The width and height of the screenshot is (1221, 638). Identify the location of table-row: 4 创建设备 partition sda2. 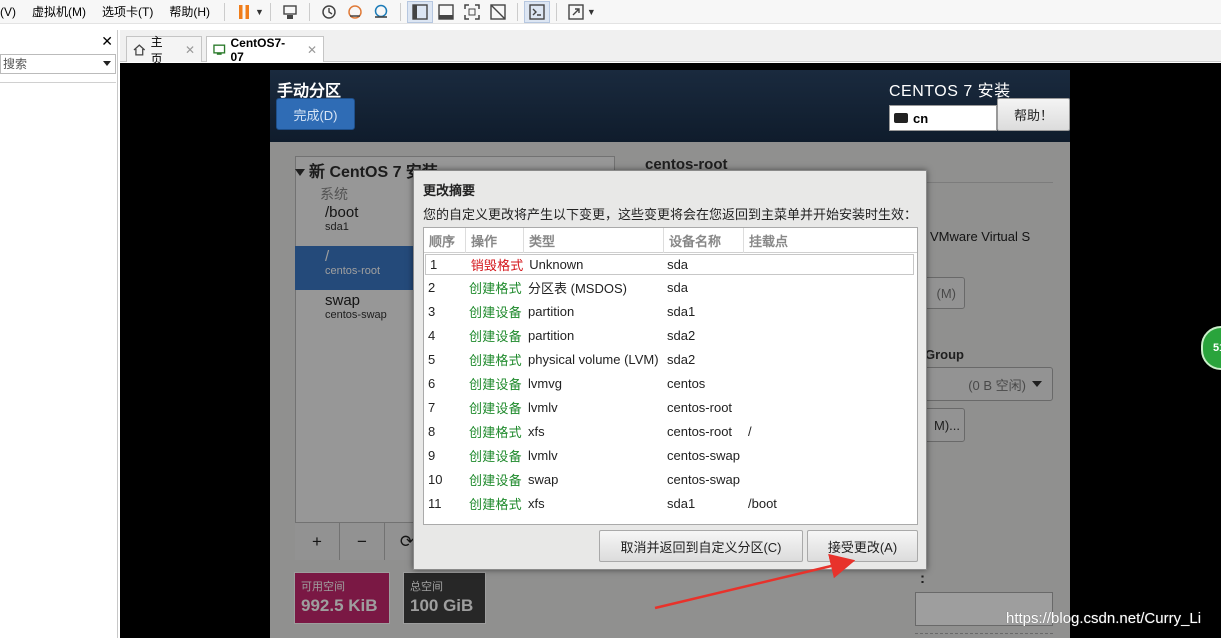
(670, 335).